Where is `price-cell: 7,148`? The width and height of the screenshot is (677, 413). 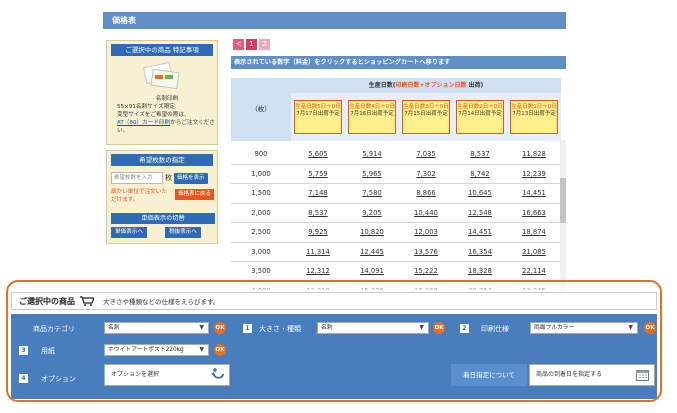
price-cell: 7,148 is located at coordinates (318, 193).